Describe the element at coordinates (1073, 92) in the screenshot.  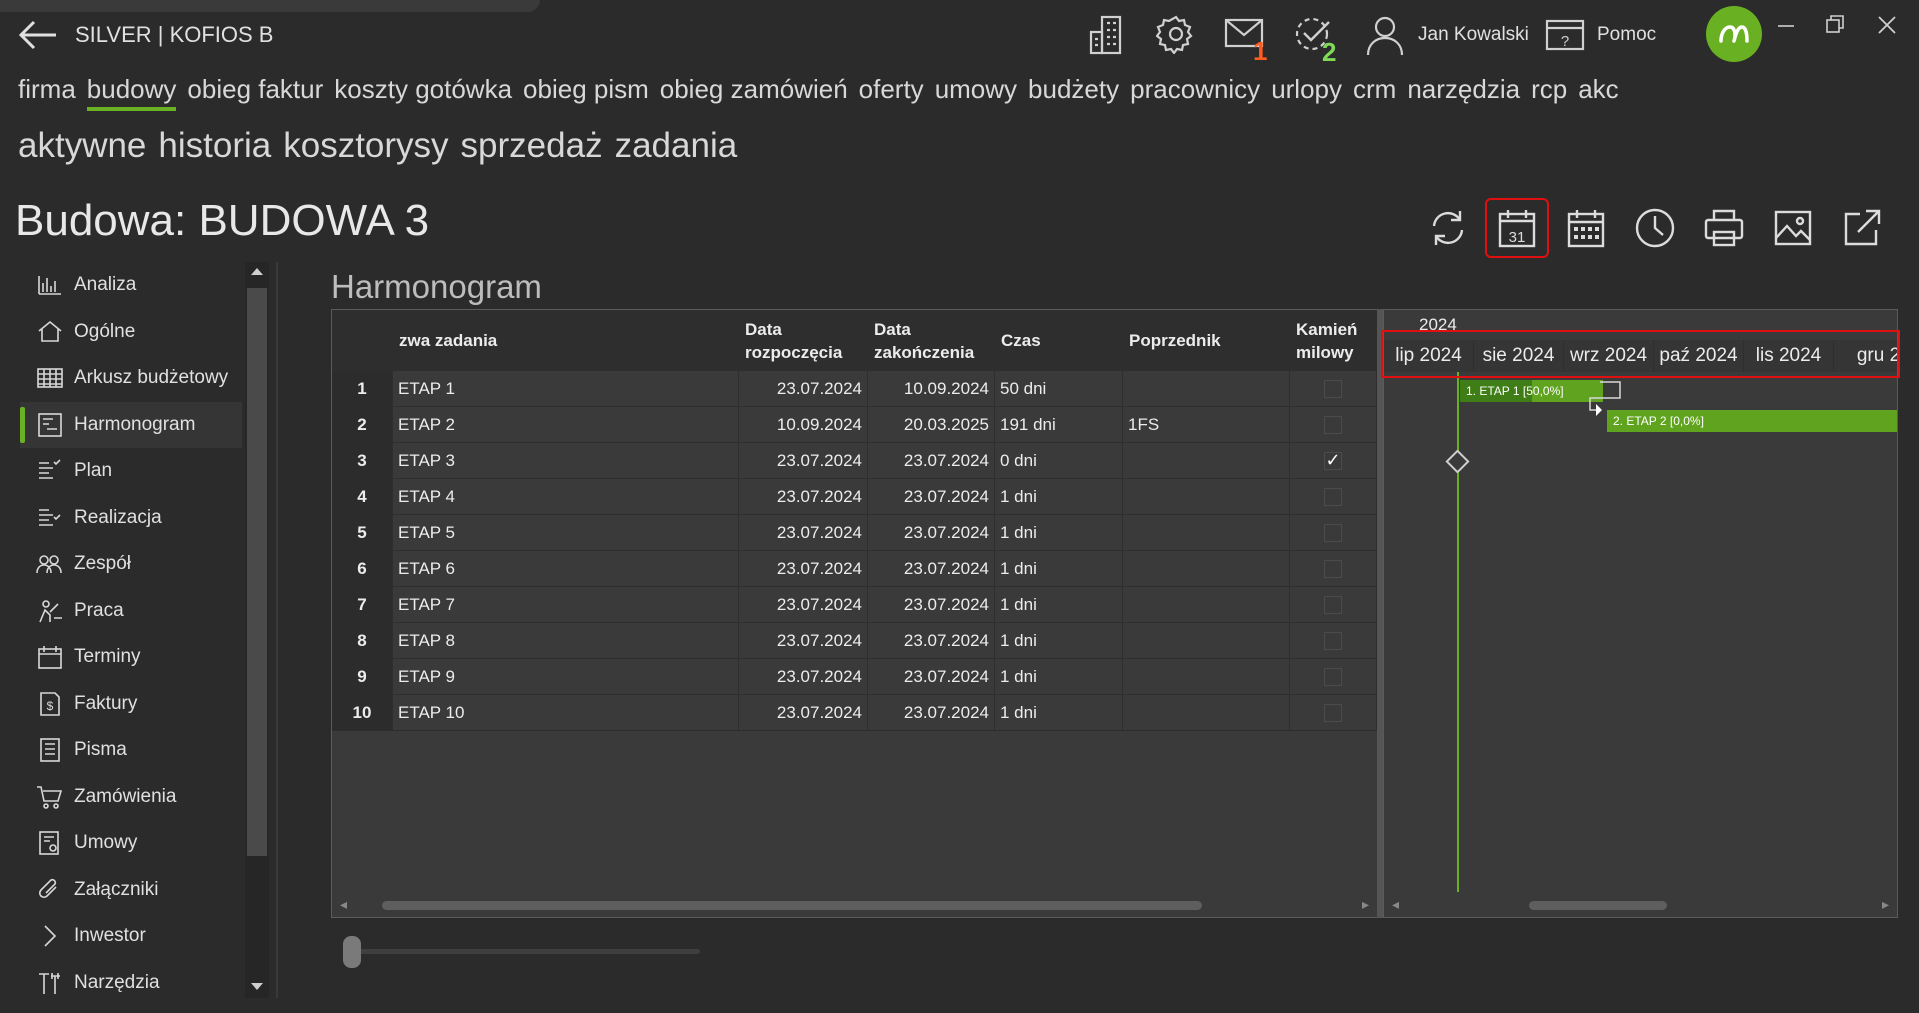
I see `module-tab-8: budżety` at that location.